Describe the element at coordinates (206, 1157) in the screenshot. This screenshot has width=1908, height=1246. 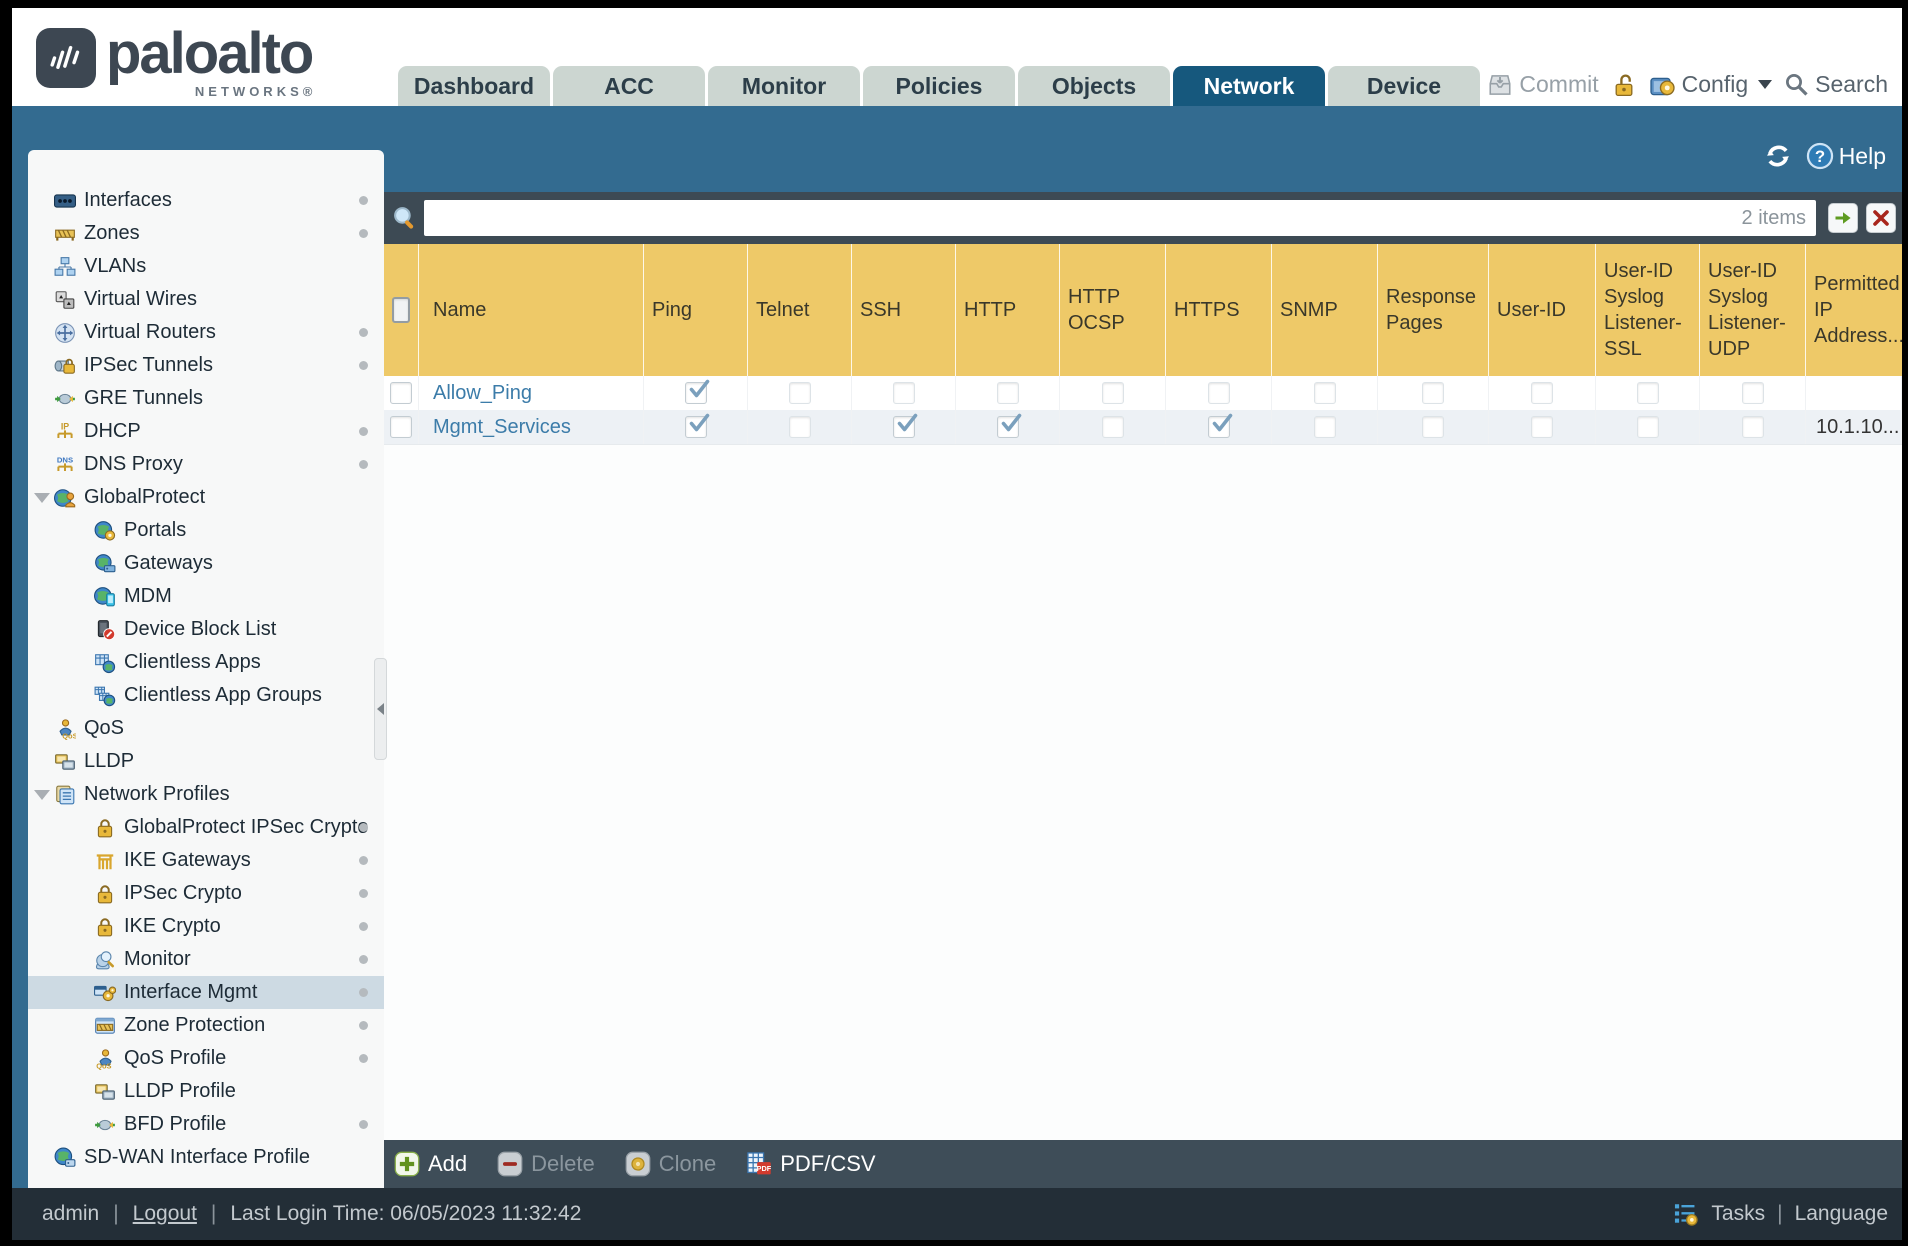
I see `sidebar-item-sd-wan-interface-profile: SD-WAN Interface Profile` at that location.